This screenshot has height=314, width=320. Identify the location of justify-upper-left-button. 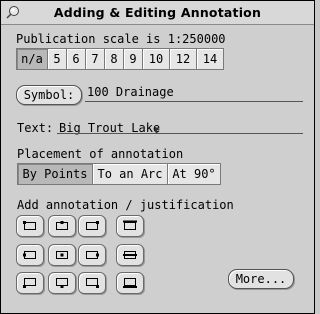
(30, 226).